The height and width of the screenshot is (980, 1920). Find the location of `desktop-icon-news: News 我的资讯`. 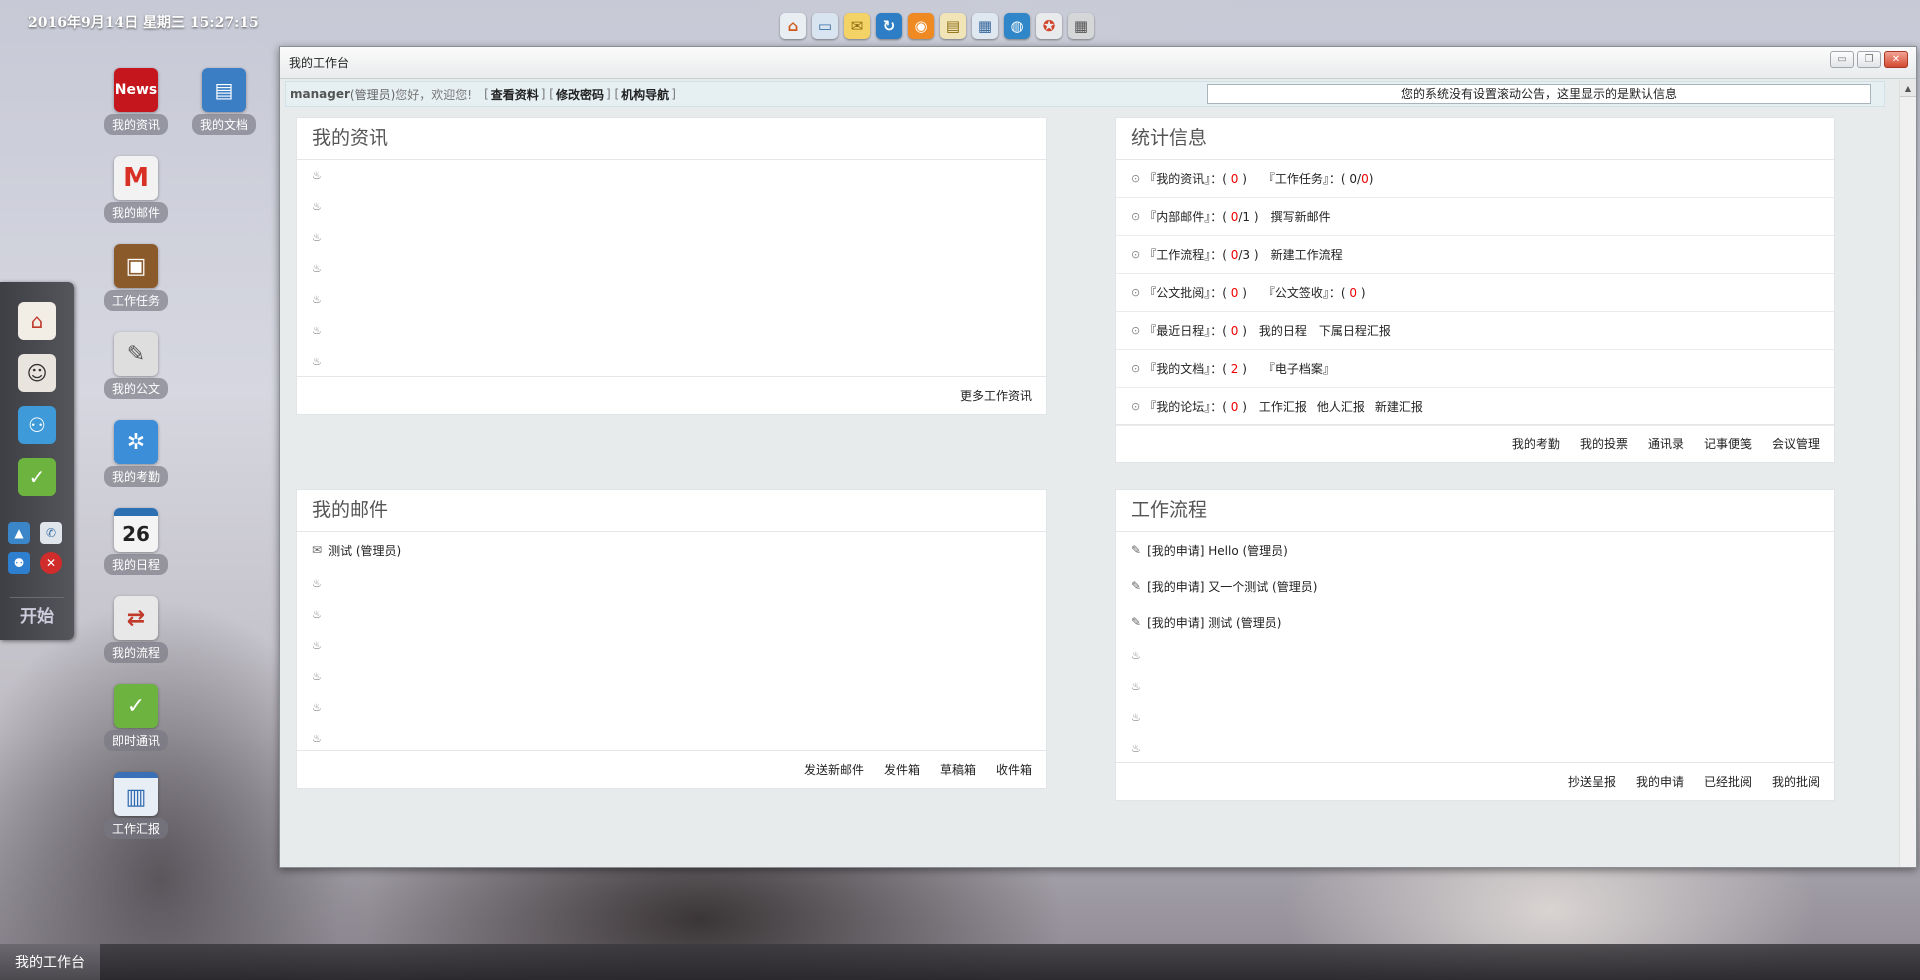

desktop-icon-news: News 我的资讯 is located at coordinates (136, 101).